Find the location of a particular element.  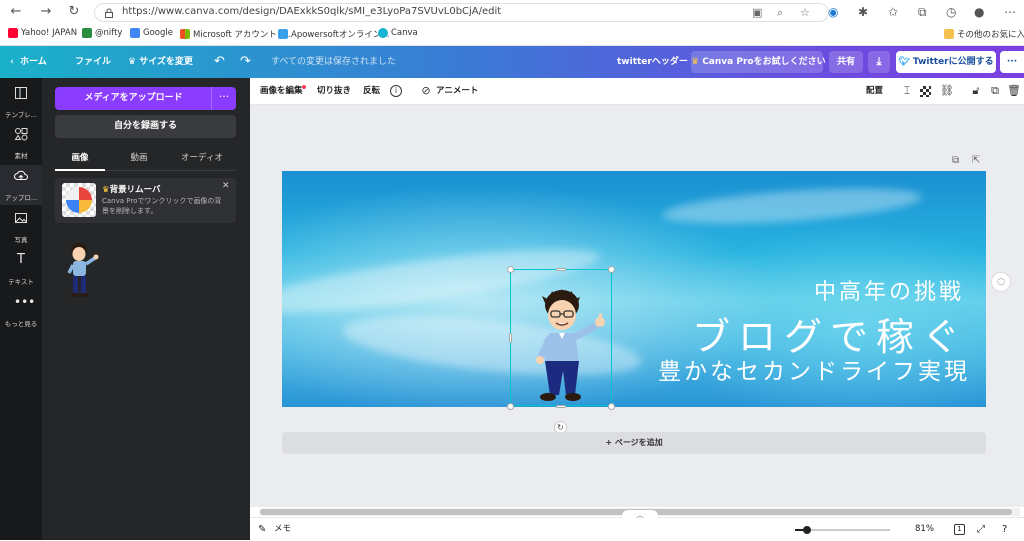

other-bookmarks: その他のお気に入り is located at coordinates (984, 34).